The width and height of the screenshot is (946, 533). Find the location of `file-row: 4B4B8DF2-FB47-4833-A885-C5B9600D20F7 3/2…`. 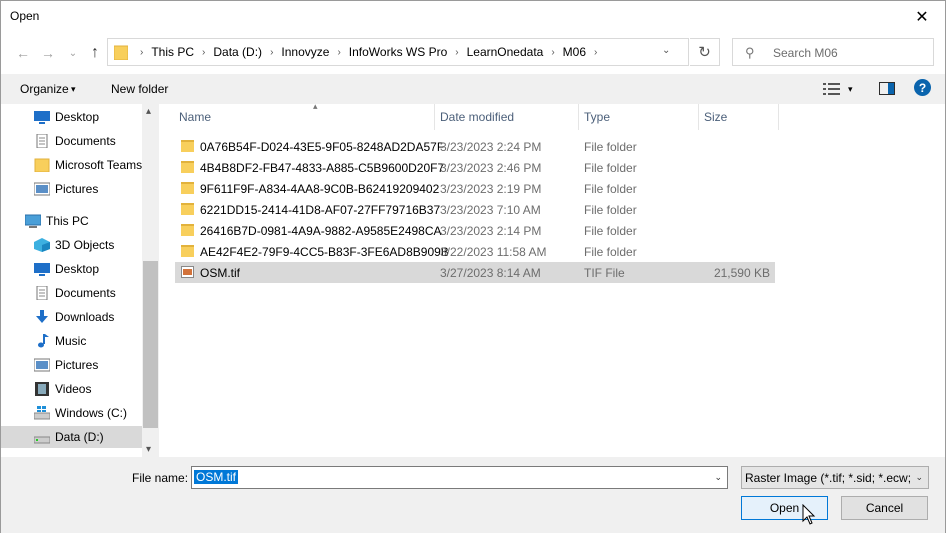

file-row: 4B4B8DF2-FB47-4833-A885-C5B9600D20F7 3/2… is located at coordinates (475, 167).